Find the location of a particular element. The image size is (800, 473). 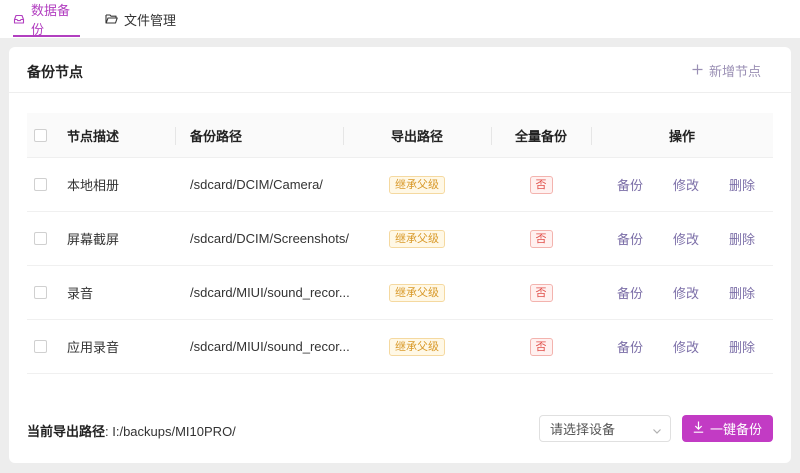

tab-file-manager: 文件管理 is located at coordinates (140, 19).